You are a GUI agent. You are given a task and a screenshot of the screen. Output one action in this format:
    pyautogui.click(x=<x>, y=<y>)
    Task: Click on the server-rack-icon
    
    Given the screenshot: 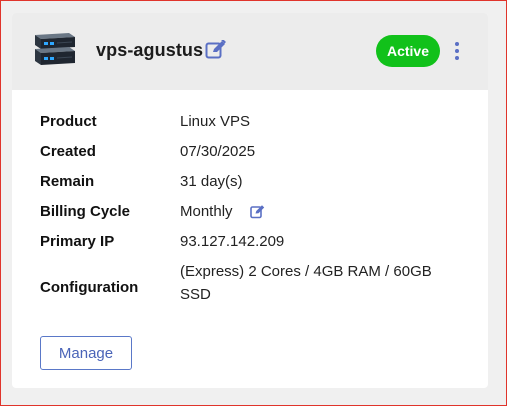 What is the action you would take?
    pyautogui.click(x=55, y=49)
    